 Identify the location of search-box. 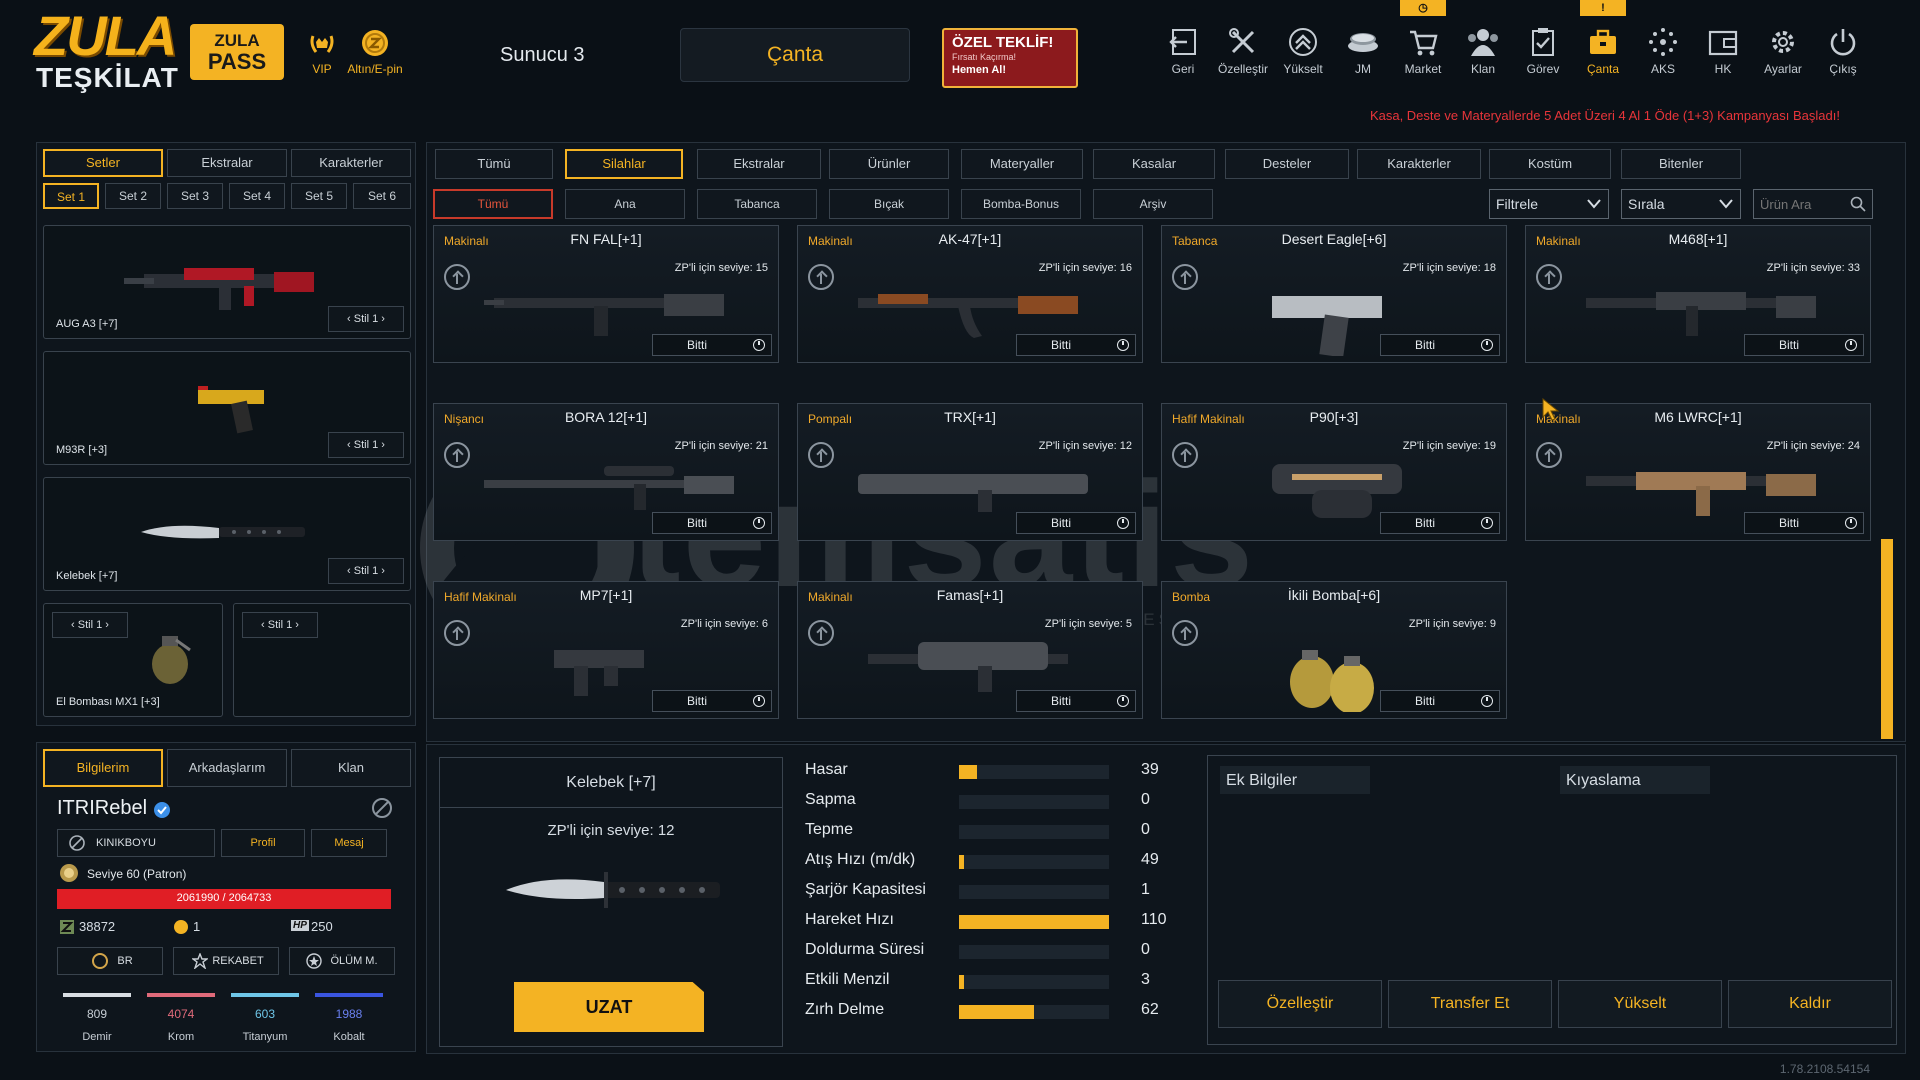
(1813, 204).